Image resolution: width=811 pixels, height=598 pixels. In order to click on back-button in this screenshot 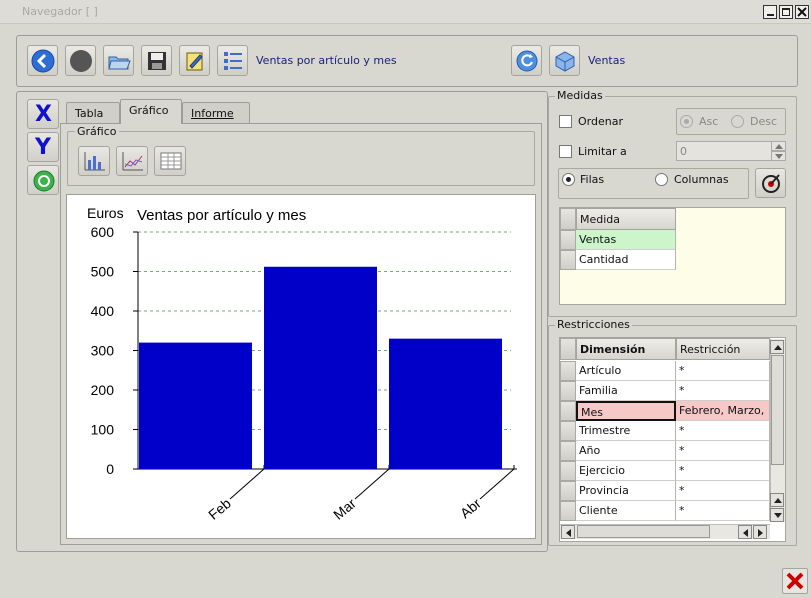, I will do `click(42, 60)`.